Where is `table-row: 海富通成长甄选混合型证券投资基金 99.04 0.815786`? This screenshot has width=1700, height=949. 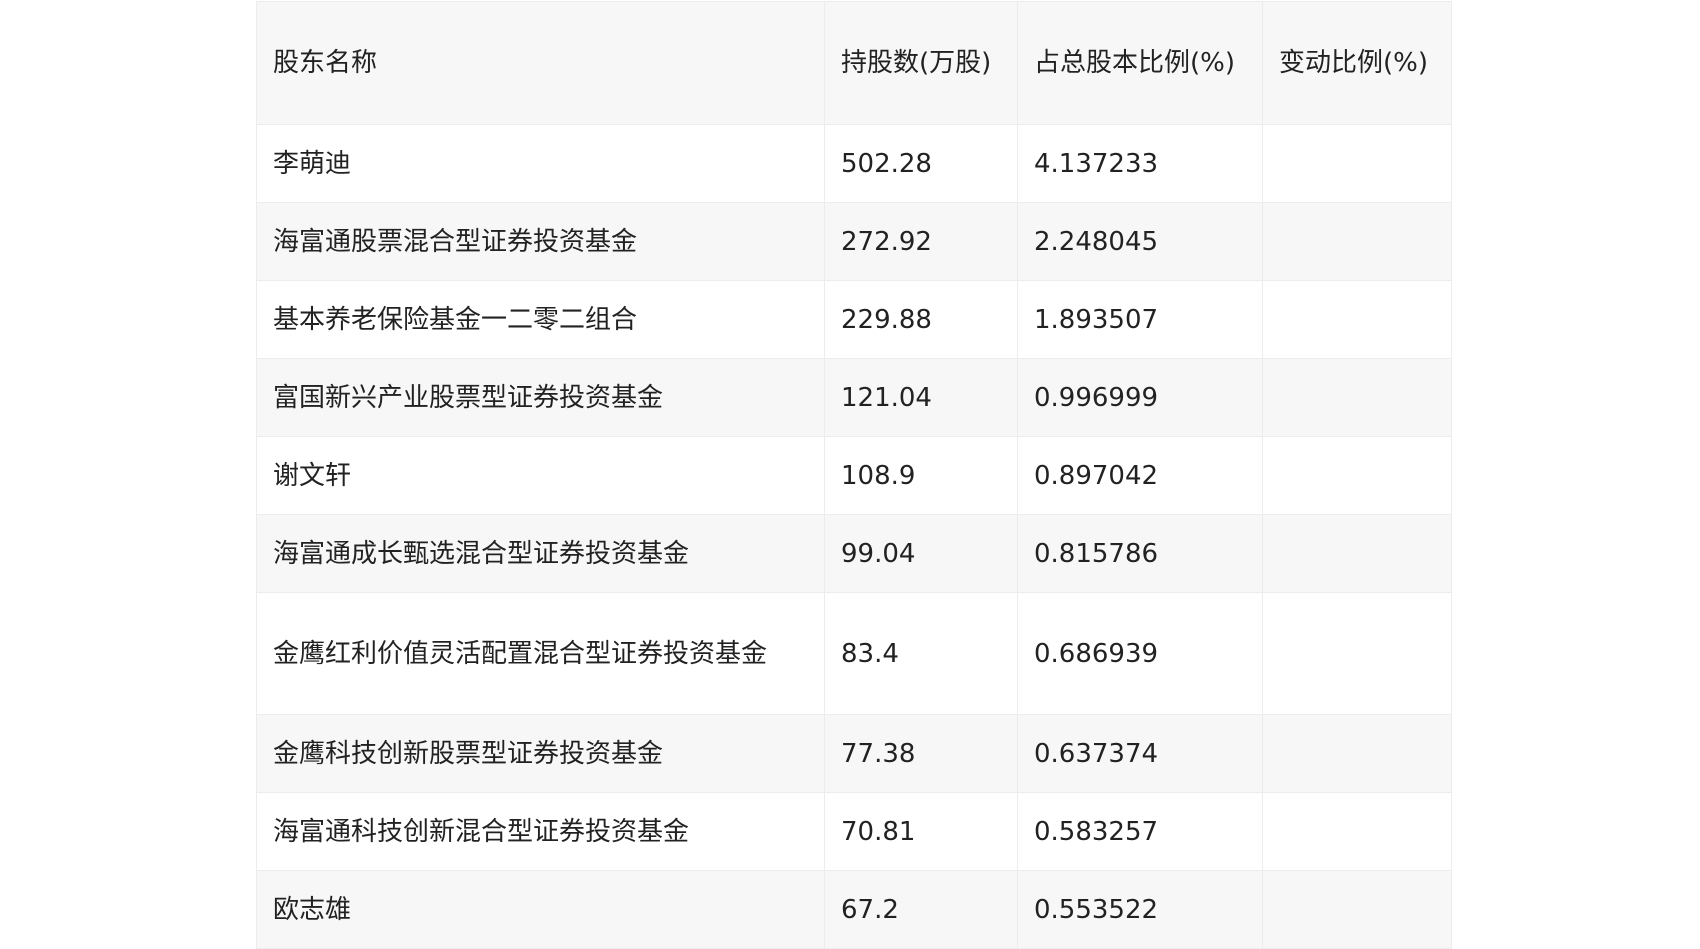 table-row: 海富通成长甄选混合型证券投资基金 99.04 0.815786 is located at coordinates (854, 553).